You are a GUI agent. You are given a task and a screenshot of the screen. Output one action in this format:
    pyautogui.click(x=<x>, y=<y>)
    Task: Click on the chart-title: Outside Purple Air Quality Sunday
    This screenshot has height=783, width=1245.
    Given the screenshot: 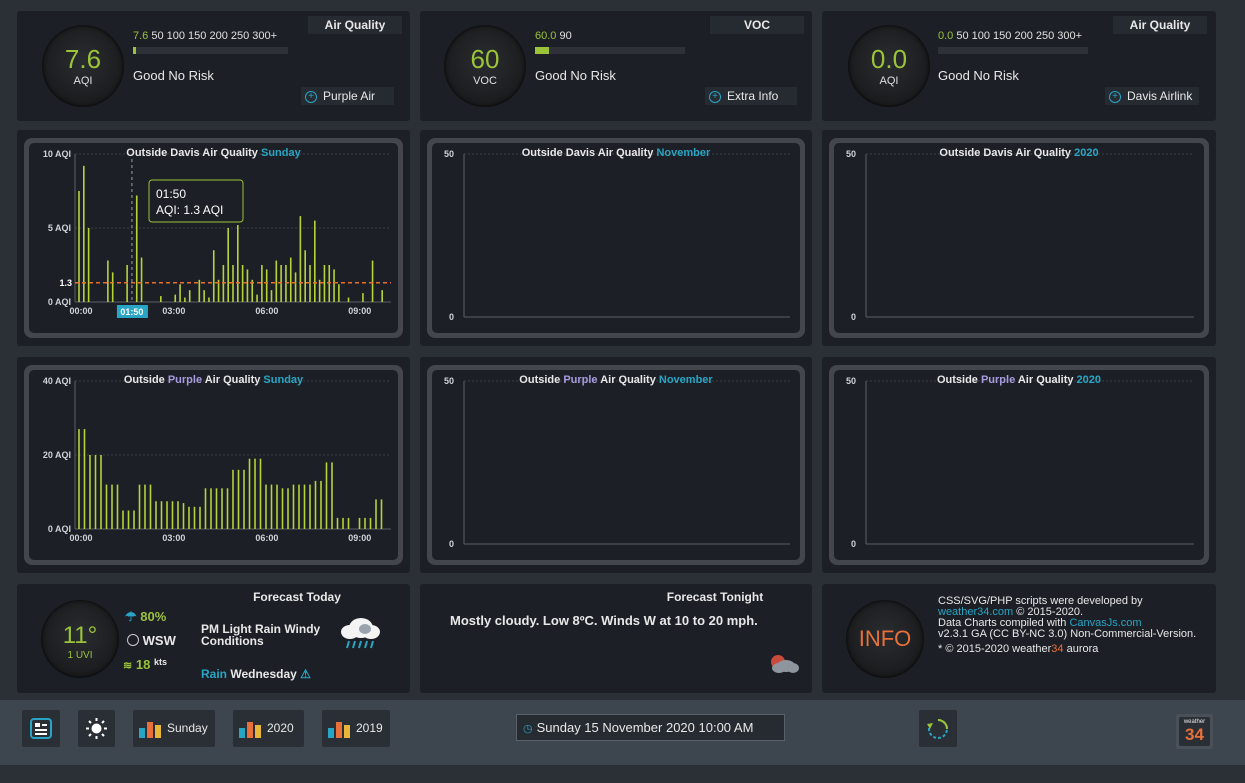 What is the action you would take?
    pyautogui.click(x=213, y=380)
    